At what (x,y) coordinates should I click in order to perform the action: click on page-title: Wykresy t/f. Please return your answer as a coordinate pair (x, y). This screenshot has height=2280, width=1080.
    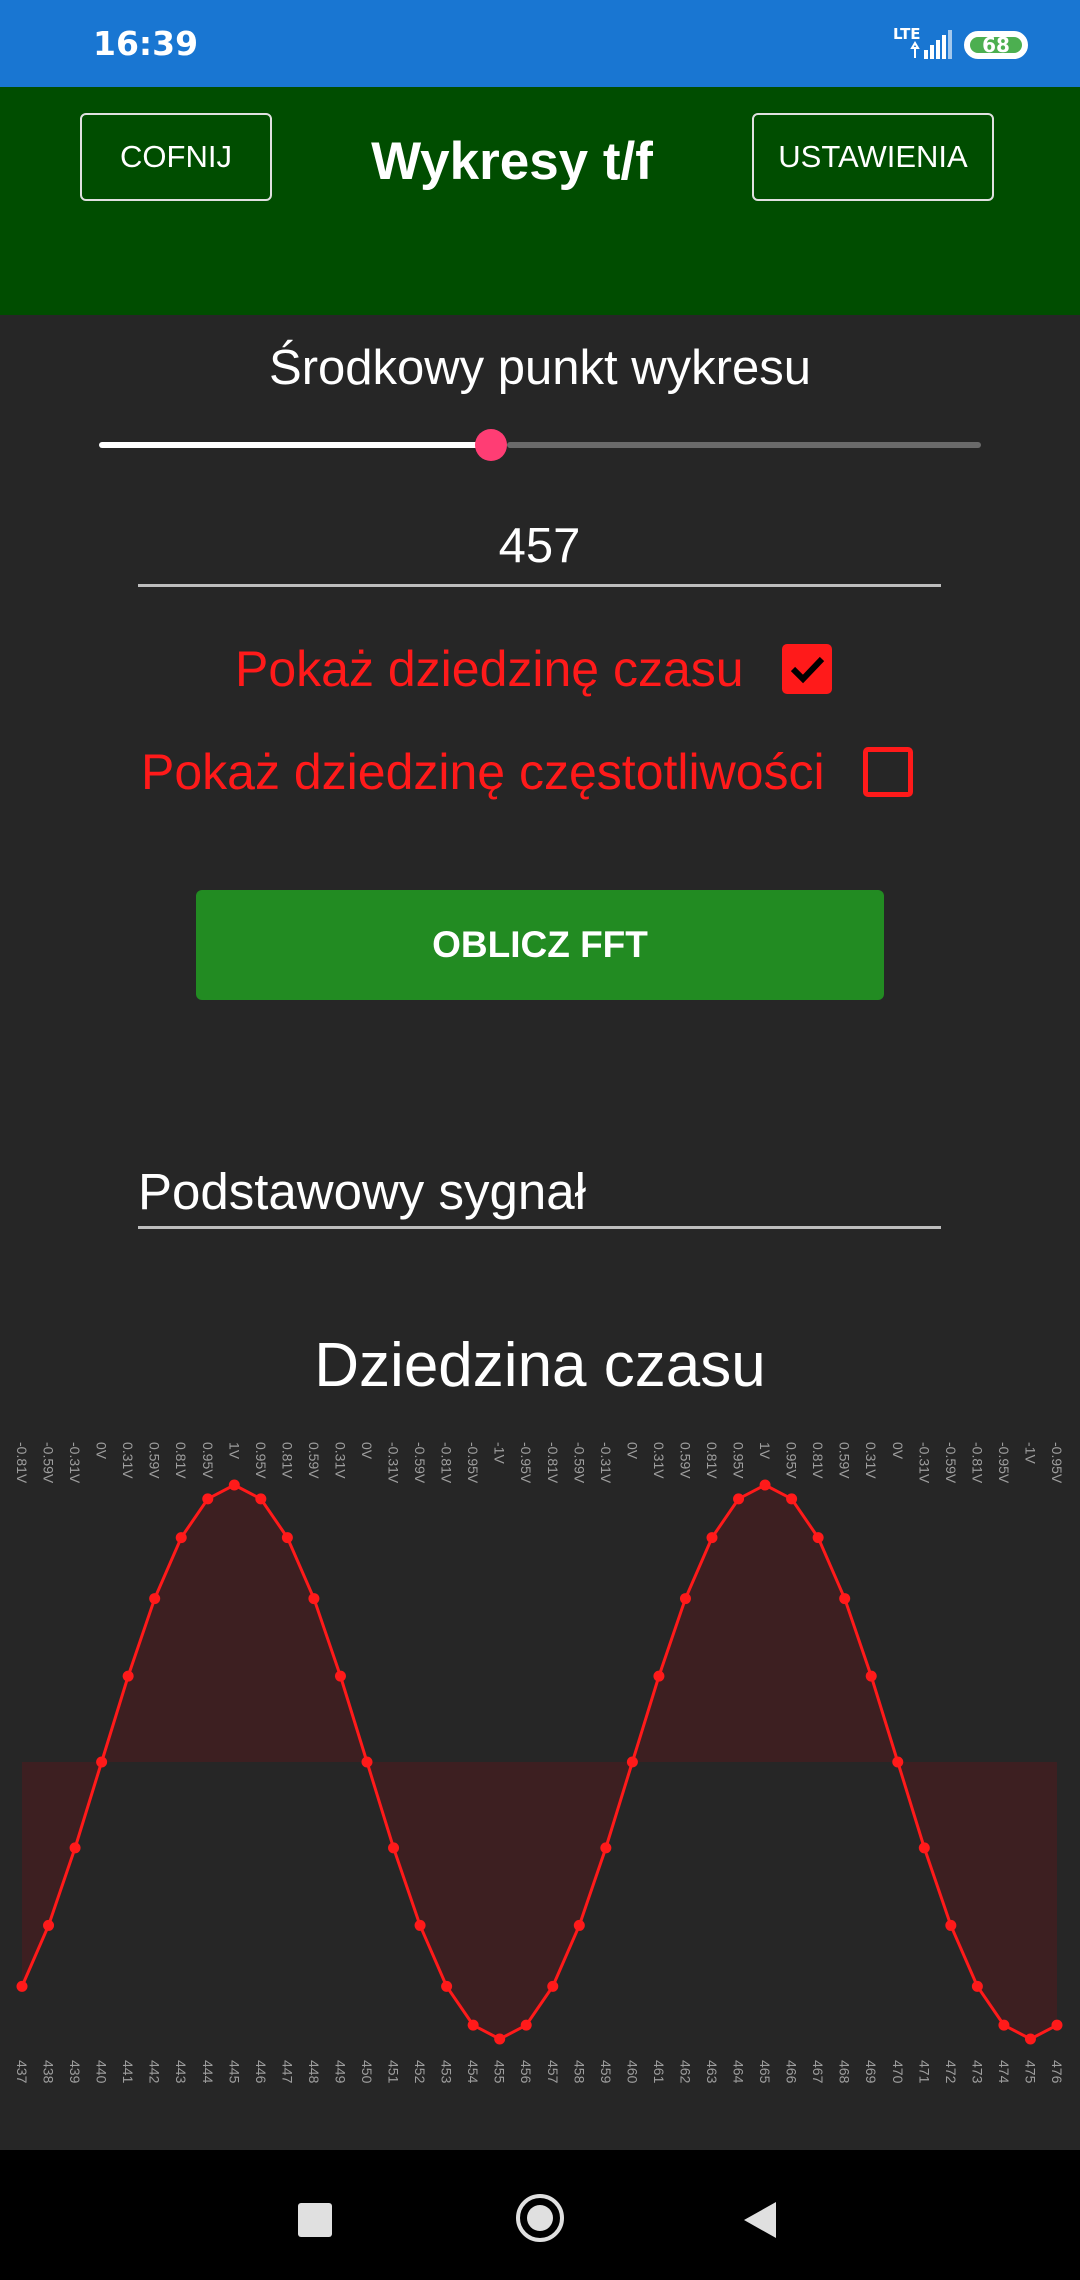
    Looking at the image, I should click on (512, 161).